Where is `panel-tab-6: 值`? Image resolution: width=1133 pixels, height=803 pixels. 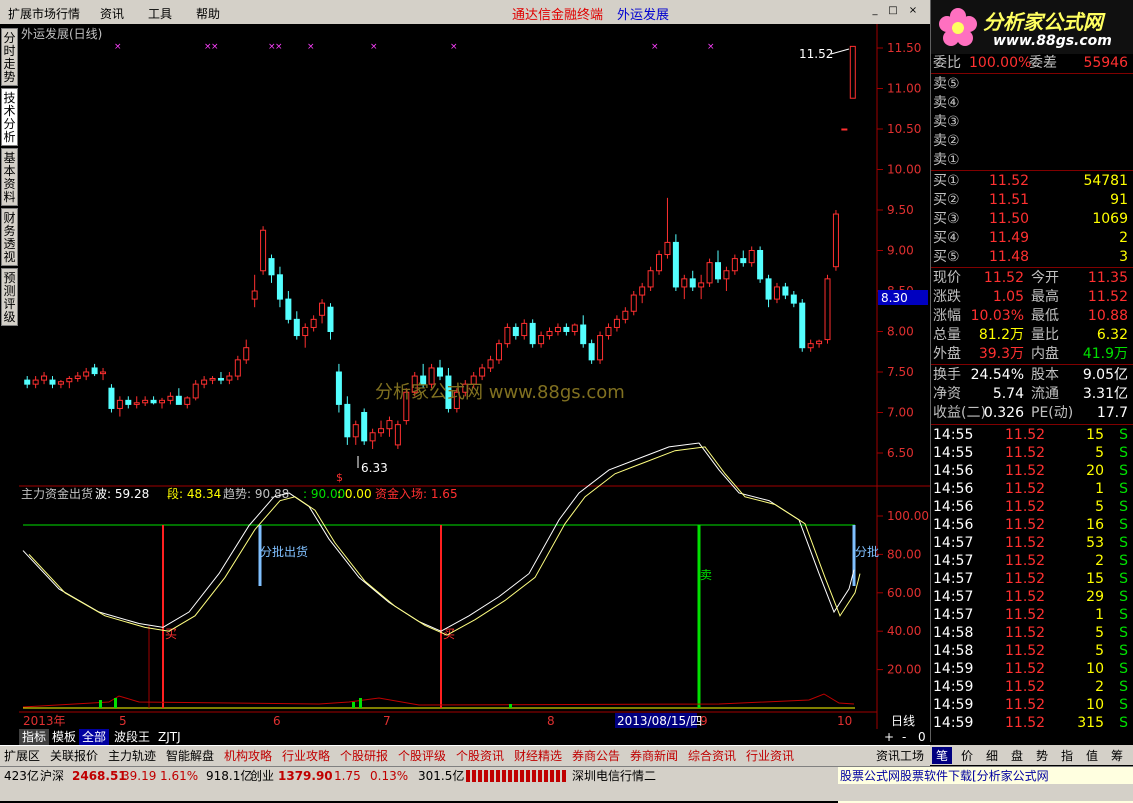
panel-tab-6: 值 is located at coordinates (1092, 755).